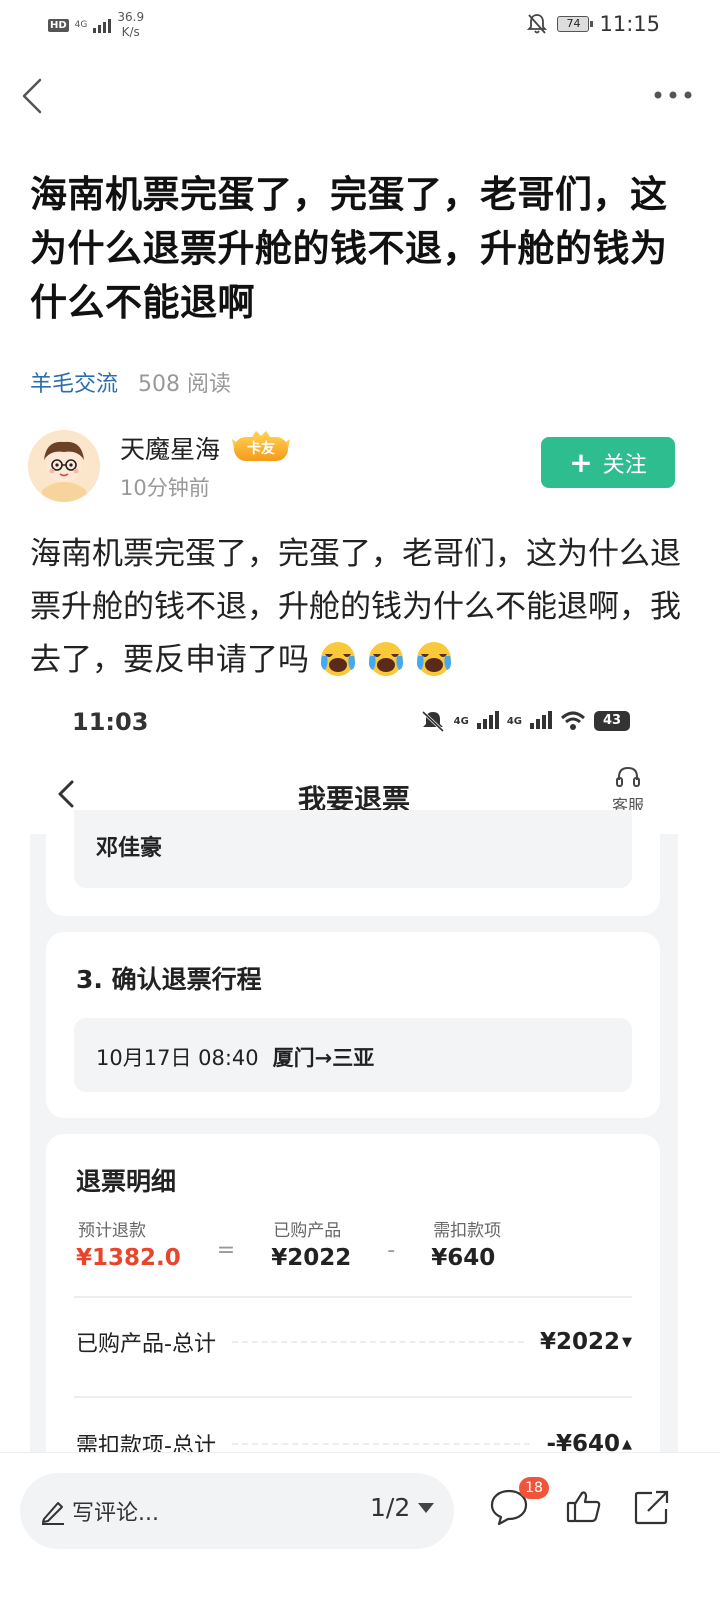 This screenshot has width=720, height=1600. I want to click on image-network-2: 4G, so click(514, 721).